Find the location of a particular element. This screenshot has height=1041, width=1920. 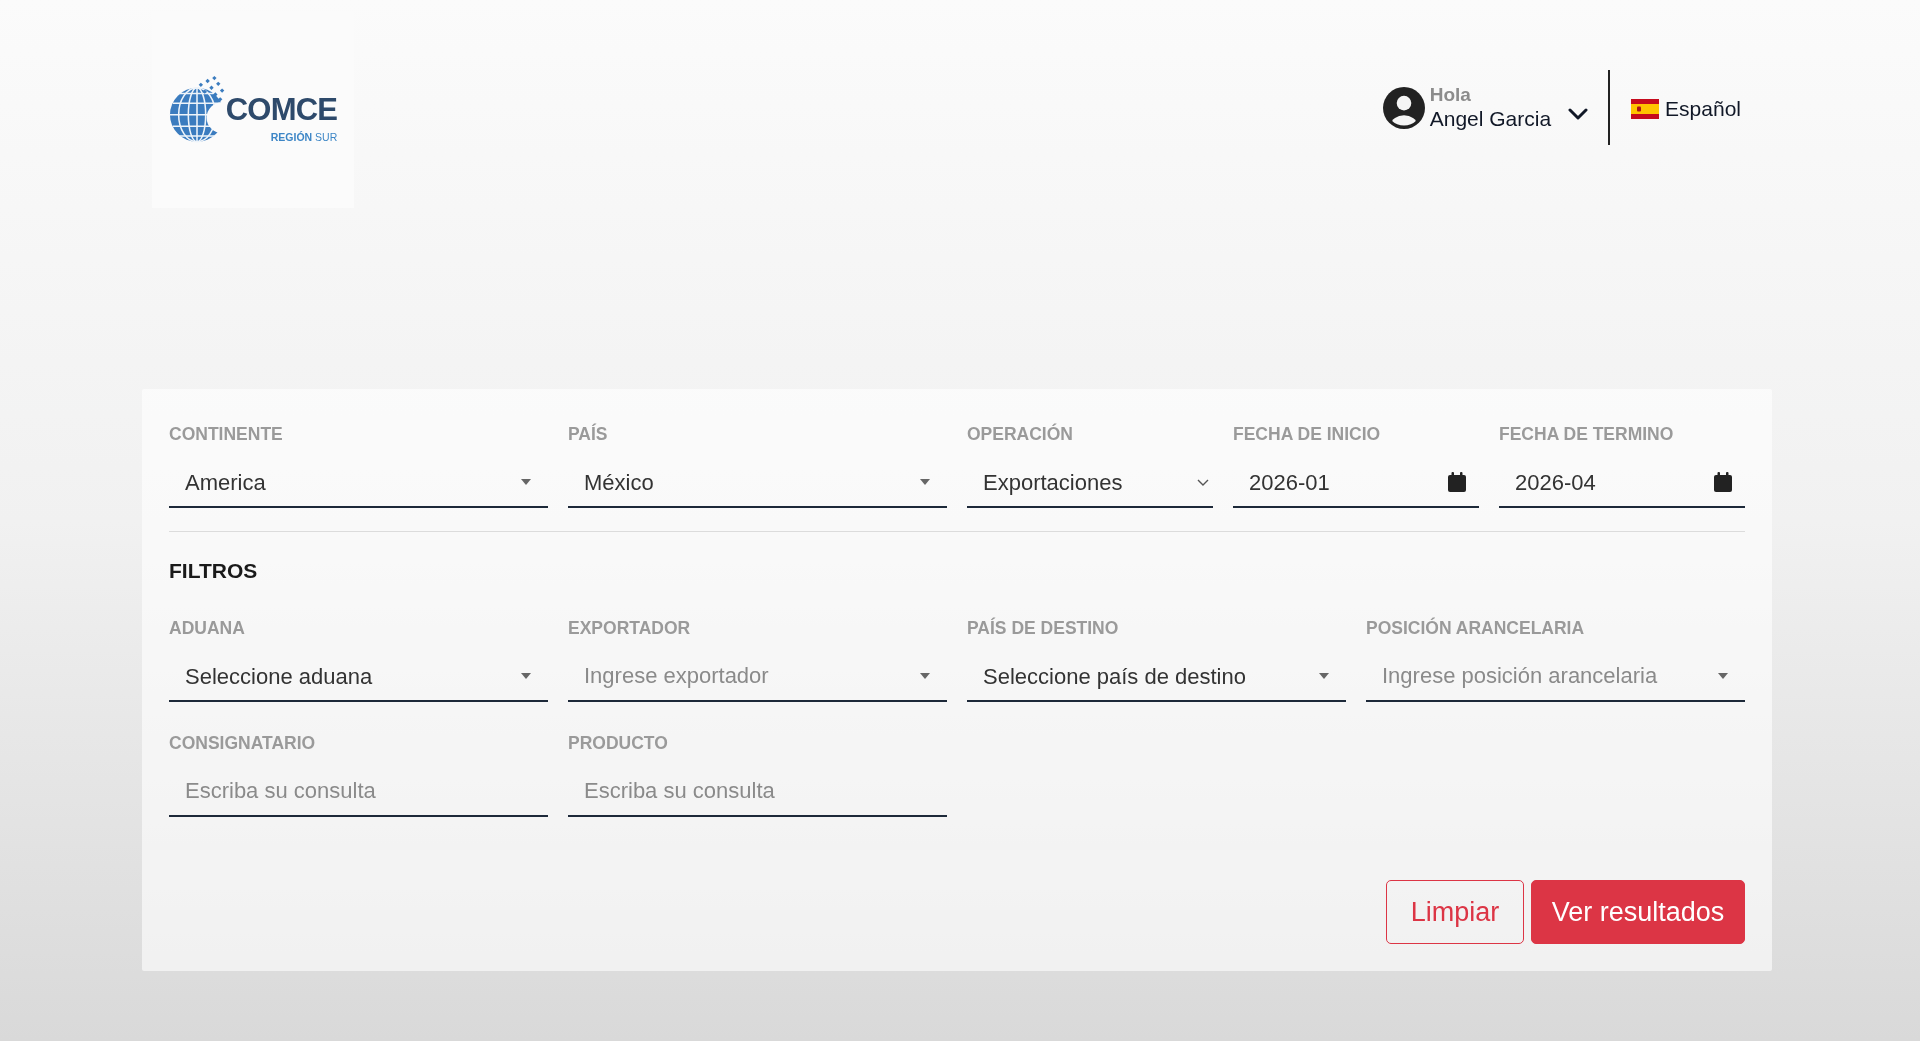

date-field: 2026-01 is located at coordinates (1356, 483).